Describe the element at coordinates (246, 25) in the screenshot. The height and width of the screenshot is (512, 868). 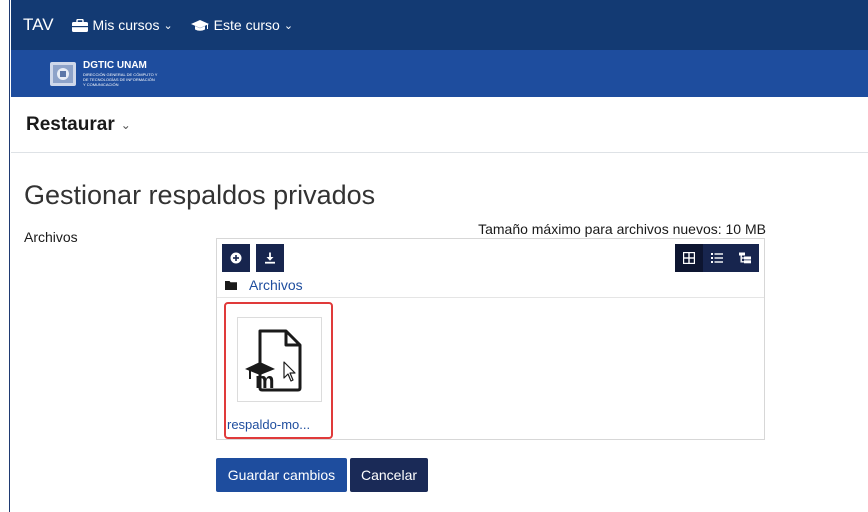
I see `this-course-label: Este curso` at that location.